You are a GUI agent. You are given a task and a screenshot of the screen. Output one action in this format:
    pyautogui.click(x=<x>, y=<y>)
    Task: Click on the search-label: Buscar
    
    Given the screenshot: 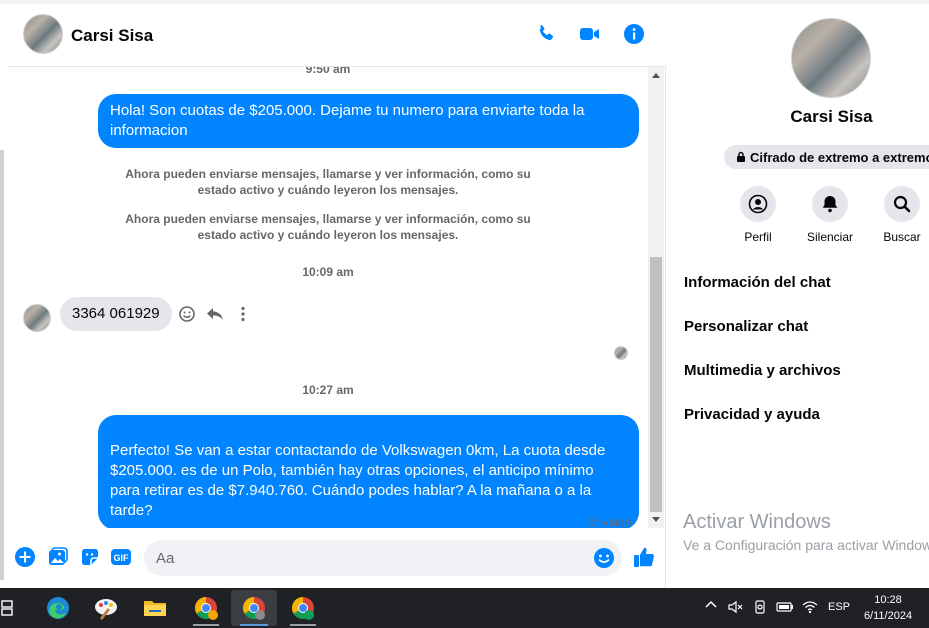 What is the action you would take?
    pyautogui.click(x=902, y=237)
    